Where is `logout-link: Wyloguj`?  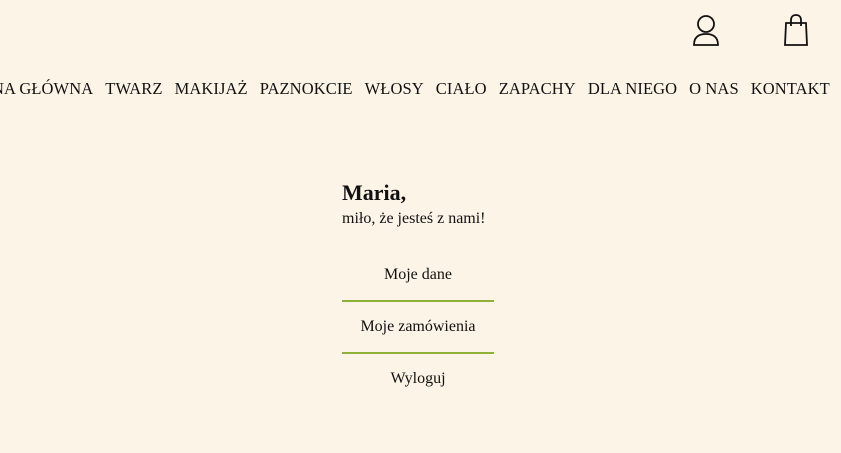 logout-link: Wyloguj is located at coordinates (418, 379).